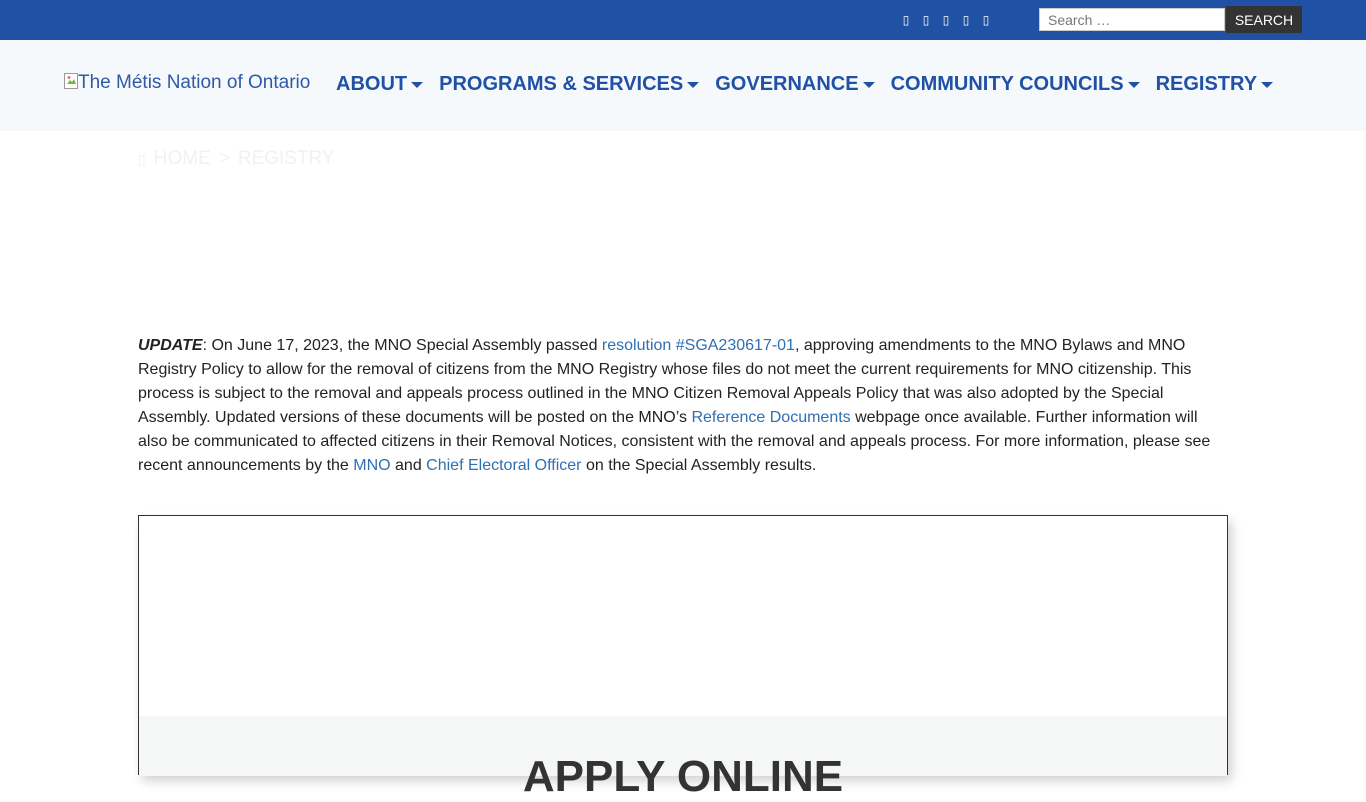 This screenshot has height=802, width=1366. What do you see at coordinates (770, 417) in the screenshot?
I see `reference-documents-link: Reference Documents` at bounding box center [770, 417].